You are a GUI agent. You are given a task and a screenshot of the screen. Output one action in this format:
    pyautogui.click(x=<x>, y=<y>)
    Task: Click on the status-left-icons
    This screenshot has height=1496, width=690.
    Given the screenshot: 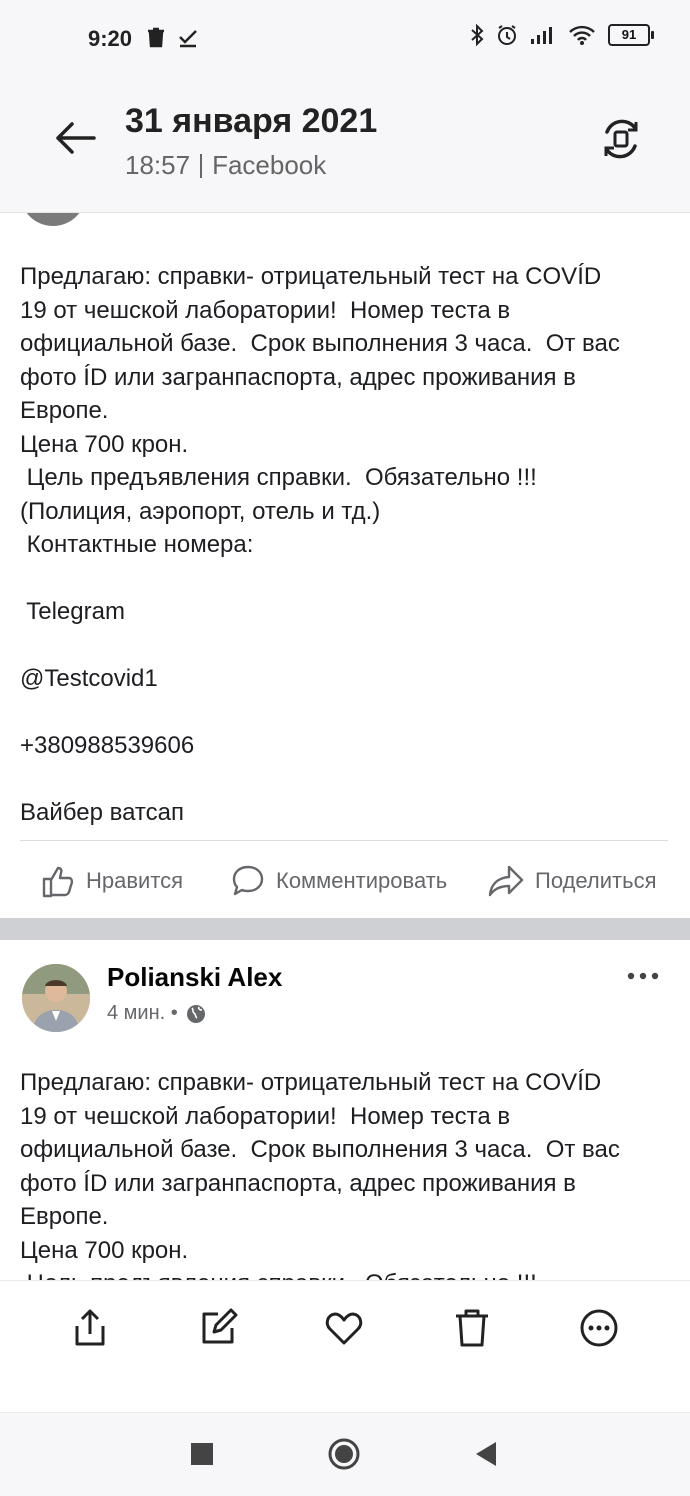 What is the action you would take?
    pyautogui.click(x=172, y=37)
    